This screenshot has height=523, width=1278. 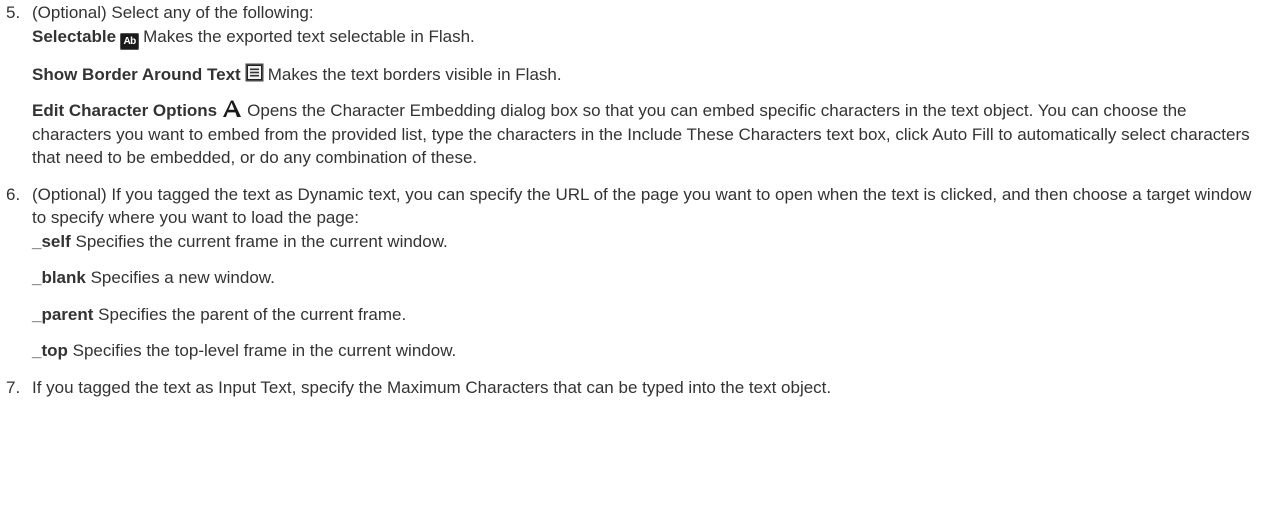 I want to click on option-term: _blank, so click(x=59, y=277).